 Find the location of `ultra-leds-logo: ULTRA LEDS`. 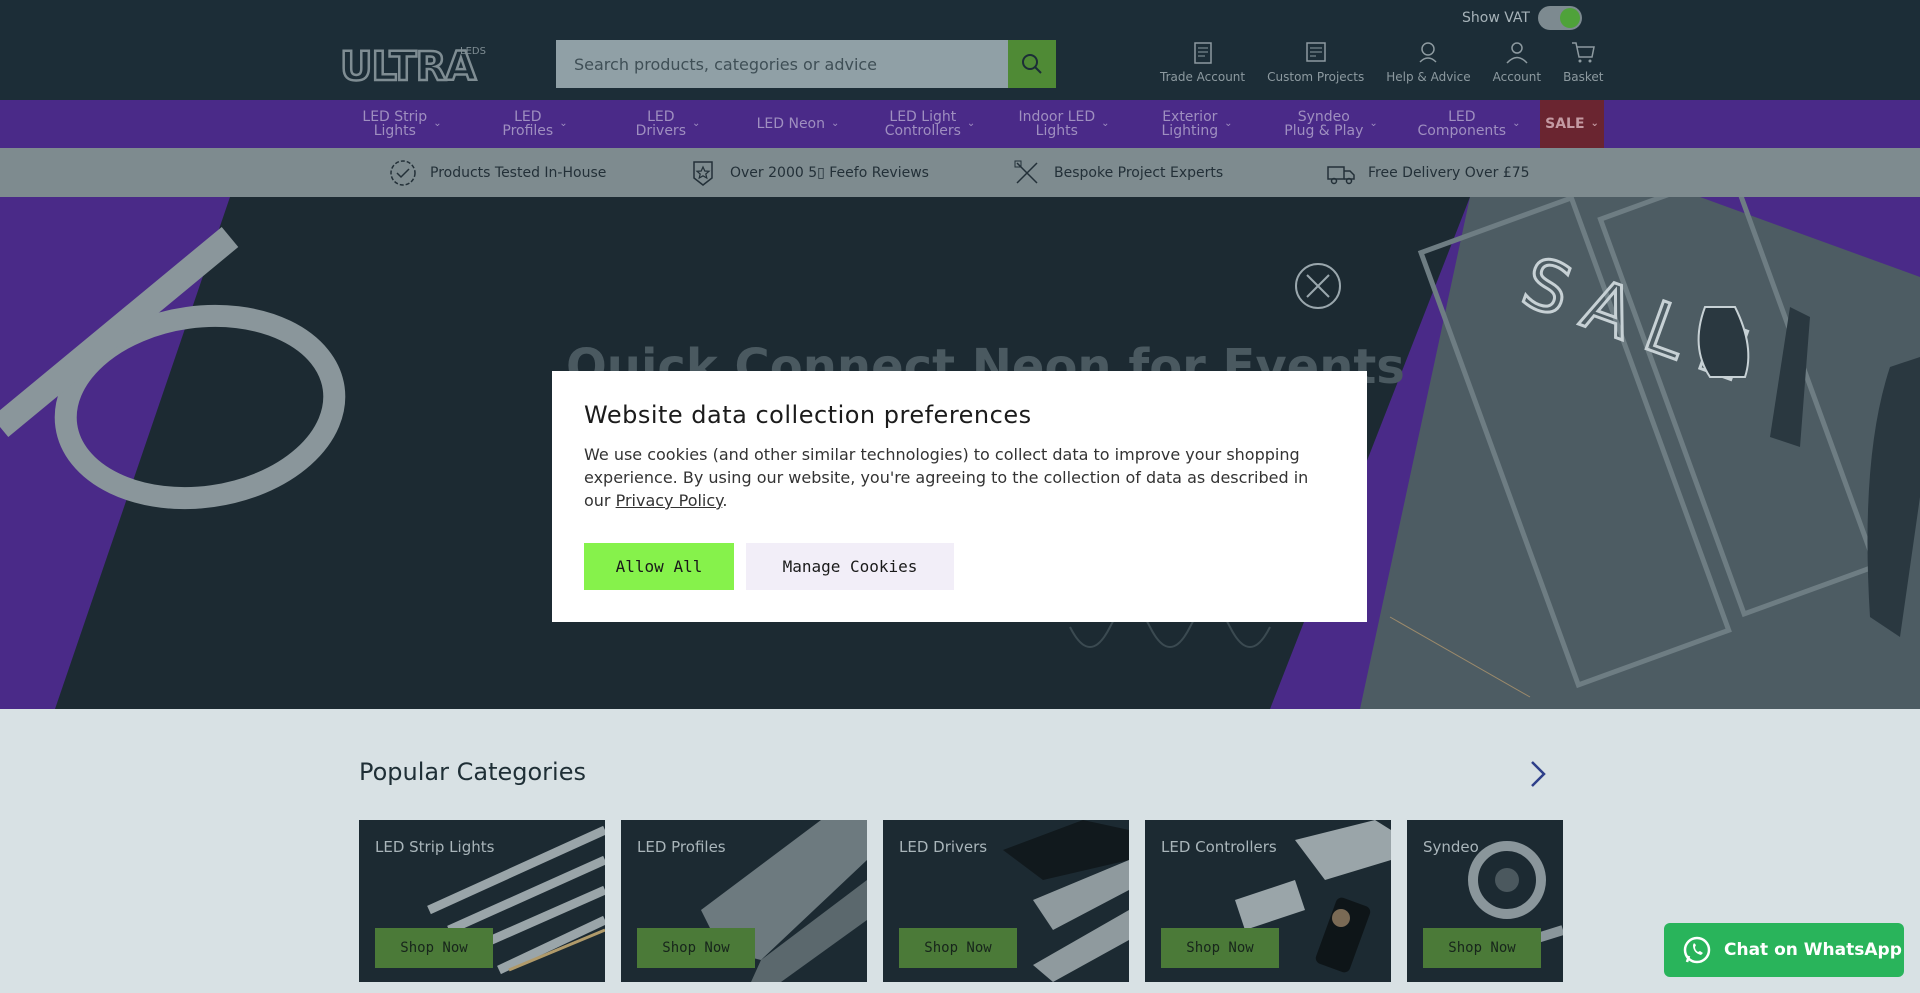

ultra-leds-logo: ULTRA LEDS is located at coordinates (415, 64).